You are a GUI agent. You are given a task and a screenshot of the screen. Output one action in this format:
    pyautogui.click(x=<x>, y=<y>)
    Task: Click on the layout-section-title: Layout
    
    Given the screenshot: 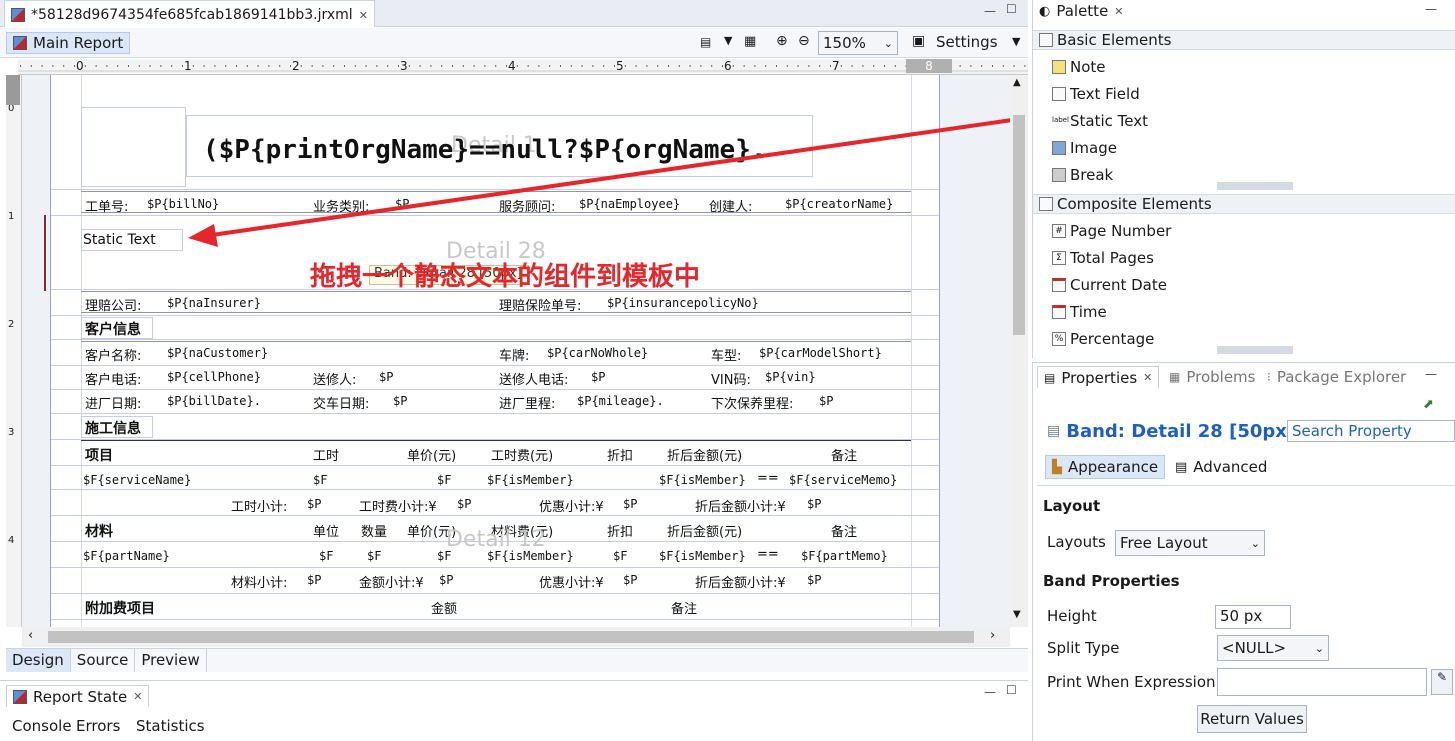 What is the action you would take?
    pyautogui.click(x=1072, y=506)
    